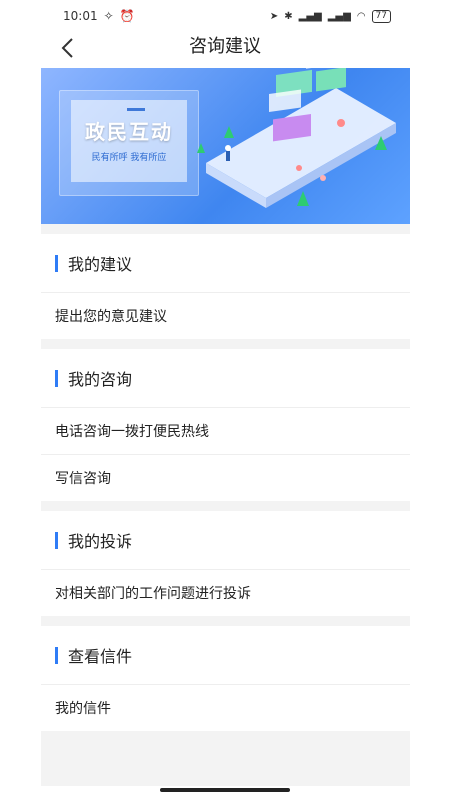 The height and width of the screenshot is (800, 450). I want to click on bluetooth-icon: ✱, so click(288, 16).